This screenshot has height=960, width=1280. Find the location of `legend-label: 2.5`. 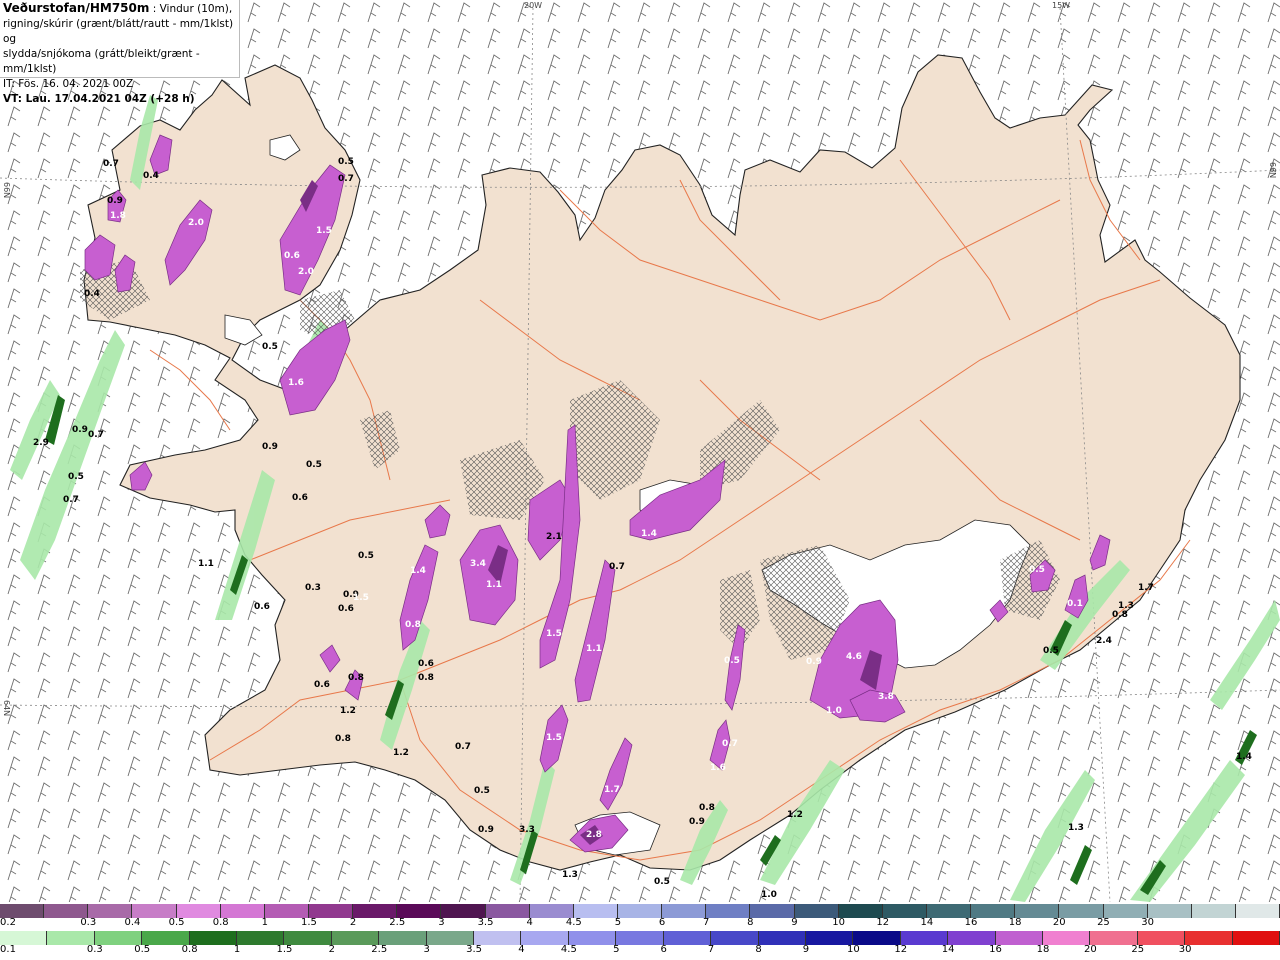

legend-label: 2.5 is located at coordinates (379, 949).